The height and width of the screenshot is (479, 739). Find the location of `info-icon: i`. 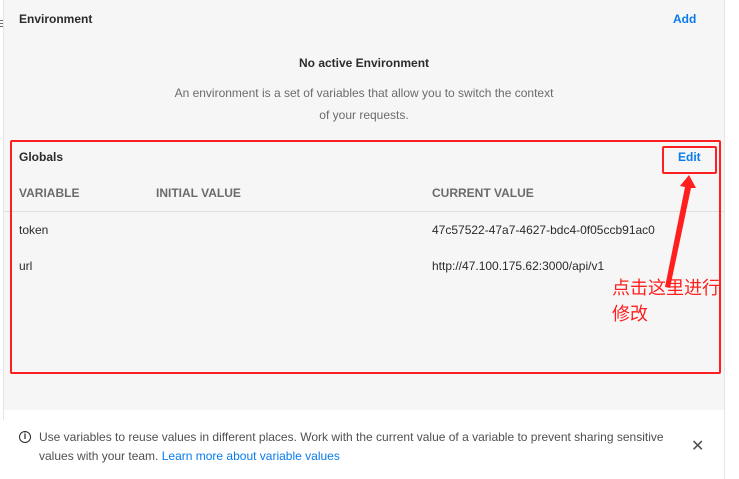

info-icon: i is located at coordinates (25, 437).